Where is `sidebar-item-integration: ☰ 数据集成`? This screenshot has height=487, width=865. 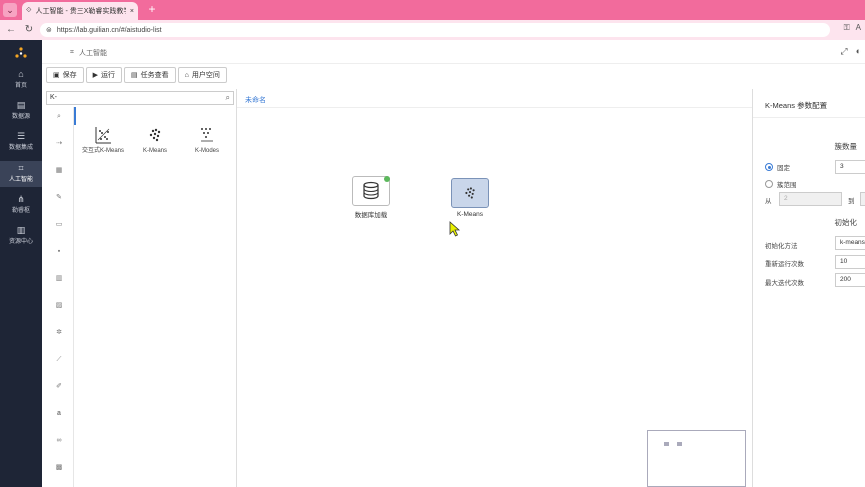
sidebar-item-integration: ☰ 数据集成 is located at coordinates (21, 144).